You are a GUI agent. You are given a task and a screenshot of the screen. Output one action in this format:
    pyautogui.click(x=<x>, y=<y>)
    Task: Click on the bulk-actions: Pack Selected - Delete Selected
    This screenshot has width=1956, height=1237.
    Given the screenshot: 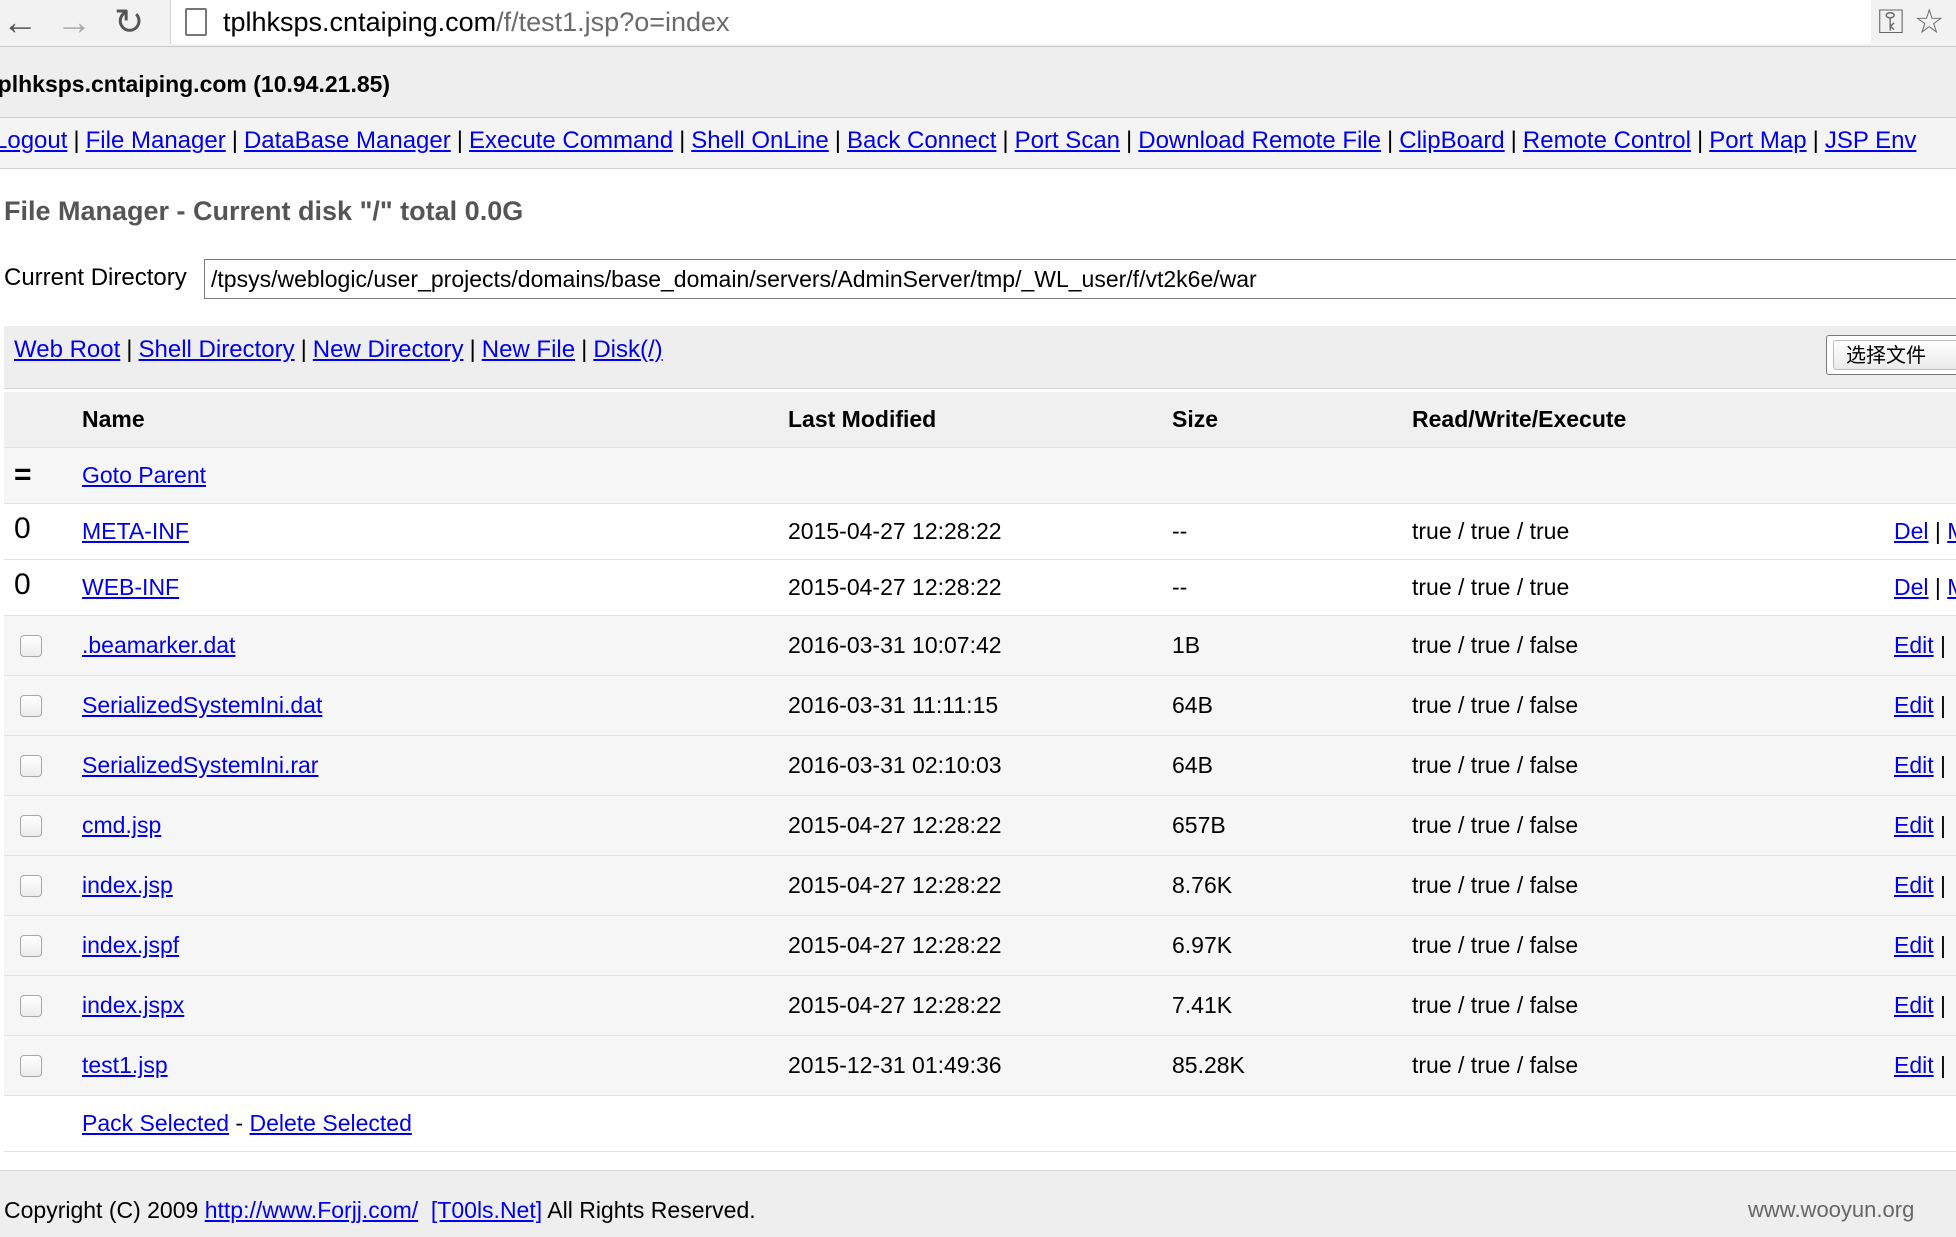 What is the action you would take?
    pyautogui.click(x=247, y=1123)
    